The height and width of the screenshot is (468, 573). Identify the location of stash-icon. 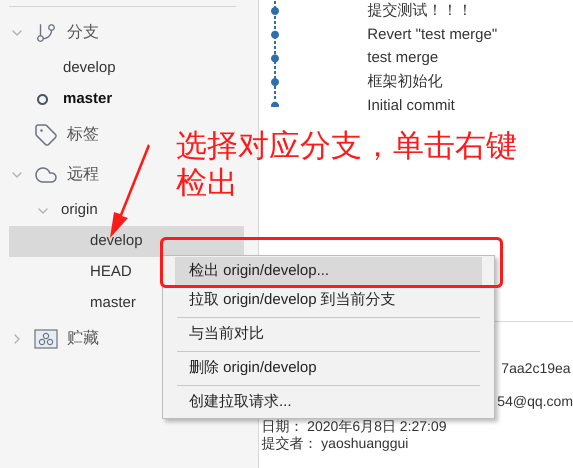
(46, 339).